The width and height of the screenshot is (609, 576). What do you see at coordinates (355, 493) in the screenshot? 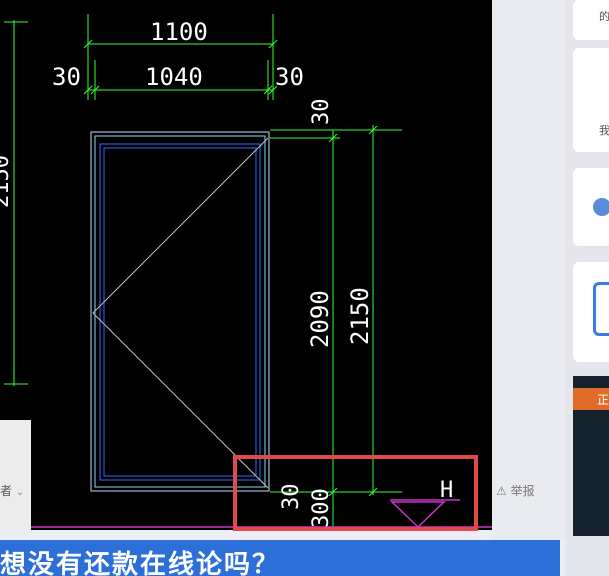
I see `highlight-box` at bounding box center [355, 493].